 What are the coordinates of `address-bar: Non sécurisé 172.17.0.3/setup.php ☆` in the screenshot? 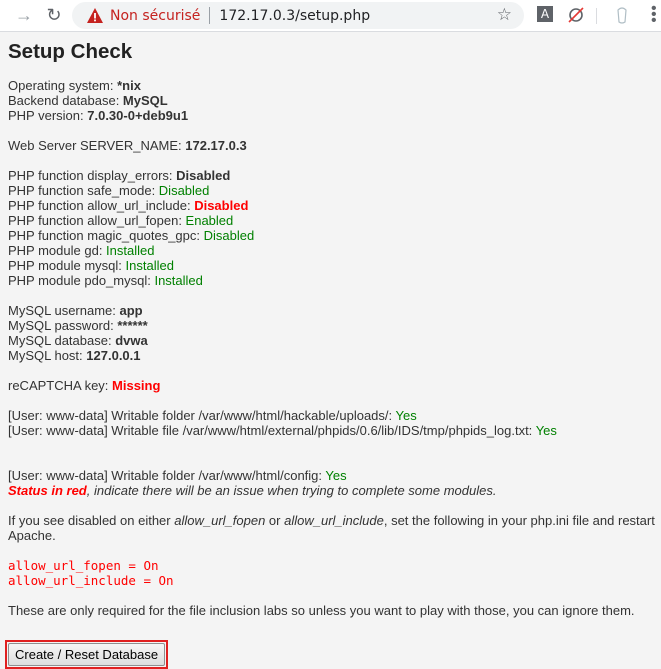 It's located at (298, 15).